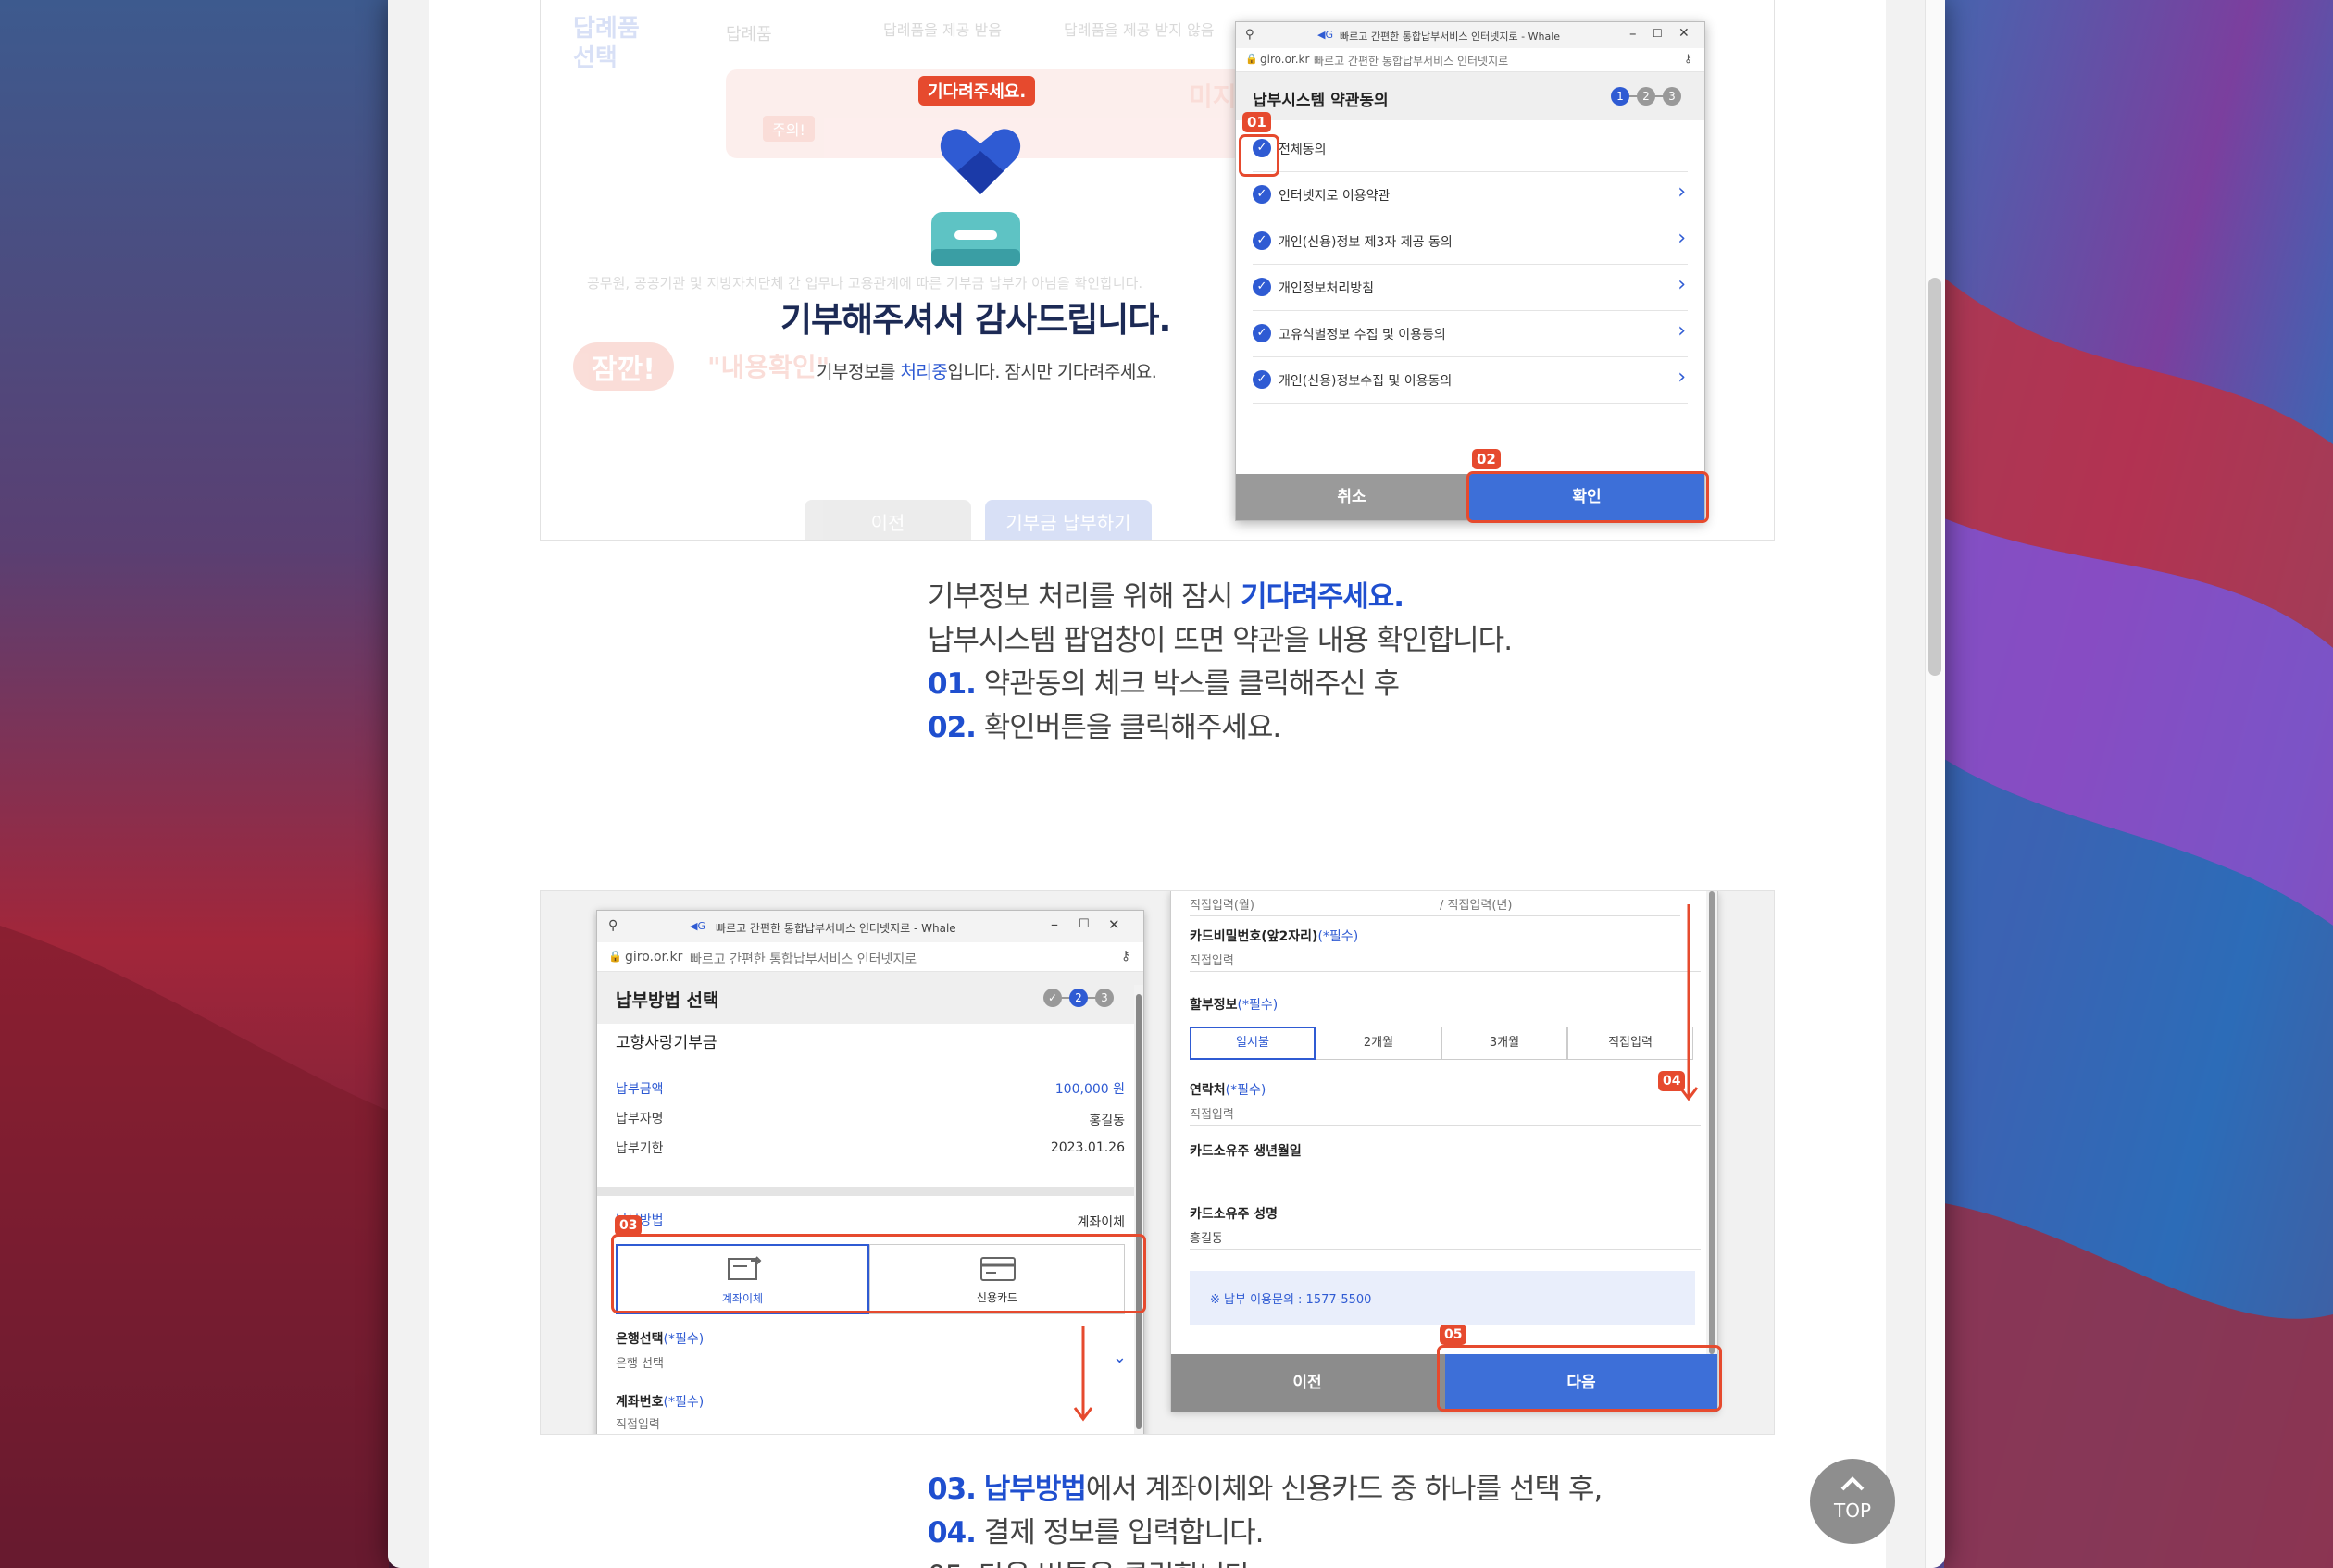  What do you see at coordinates (1476, 904) in the screenshot?
I see `expiry-year-input: / 직접입력(년)` at bounding box center [1476, 904].